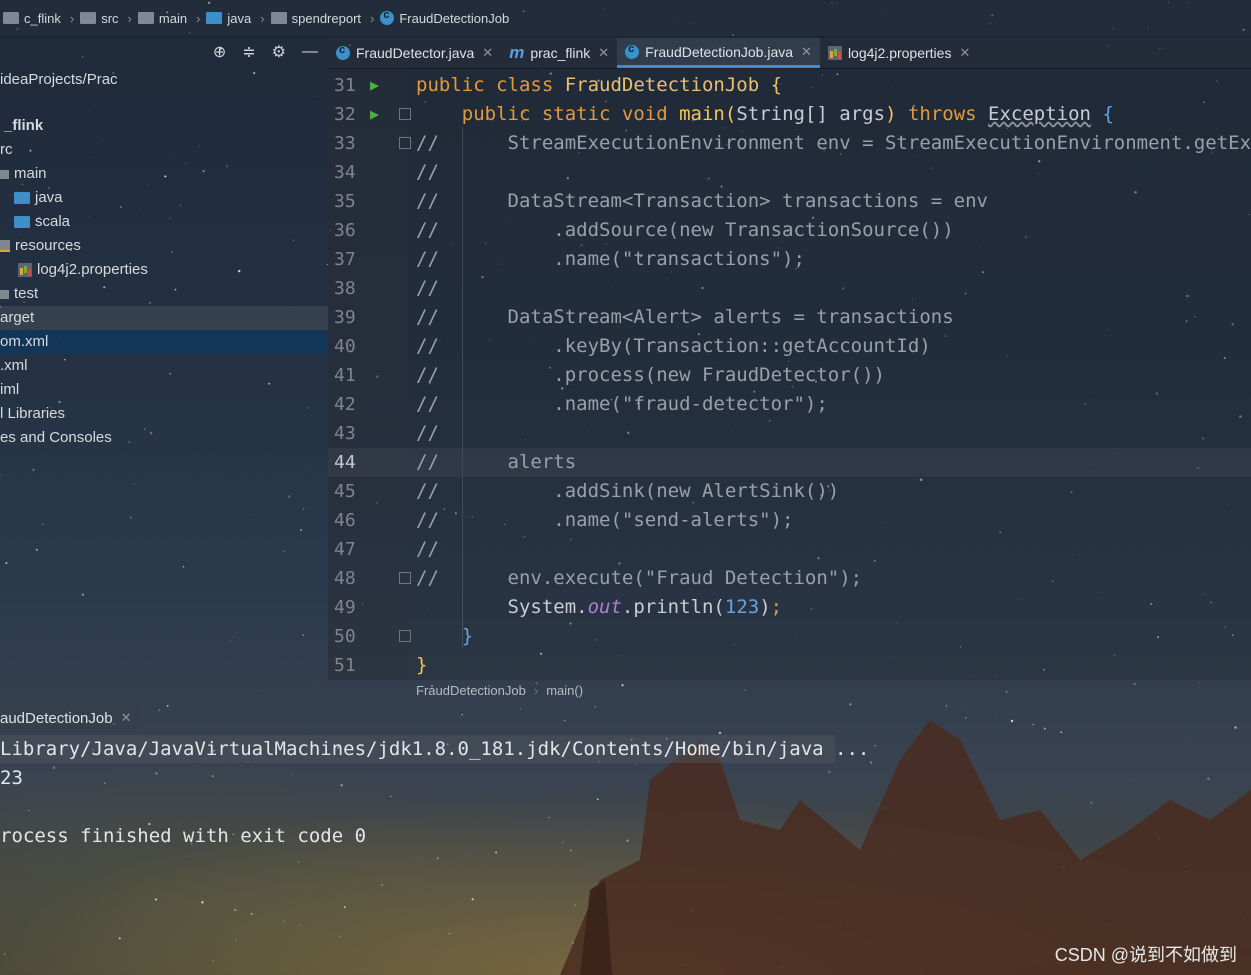 This screenshot has height=975, width=1251. I want to click on code-token: {, so click(776, 85).